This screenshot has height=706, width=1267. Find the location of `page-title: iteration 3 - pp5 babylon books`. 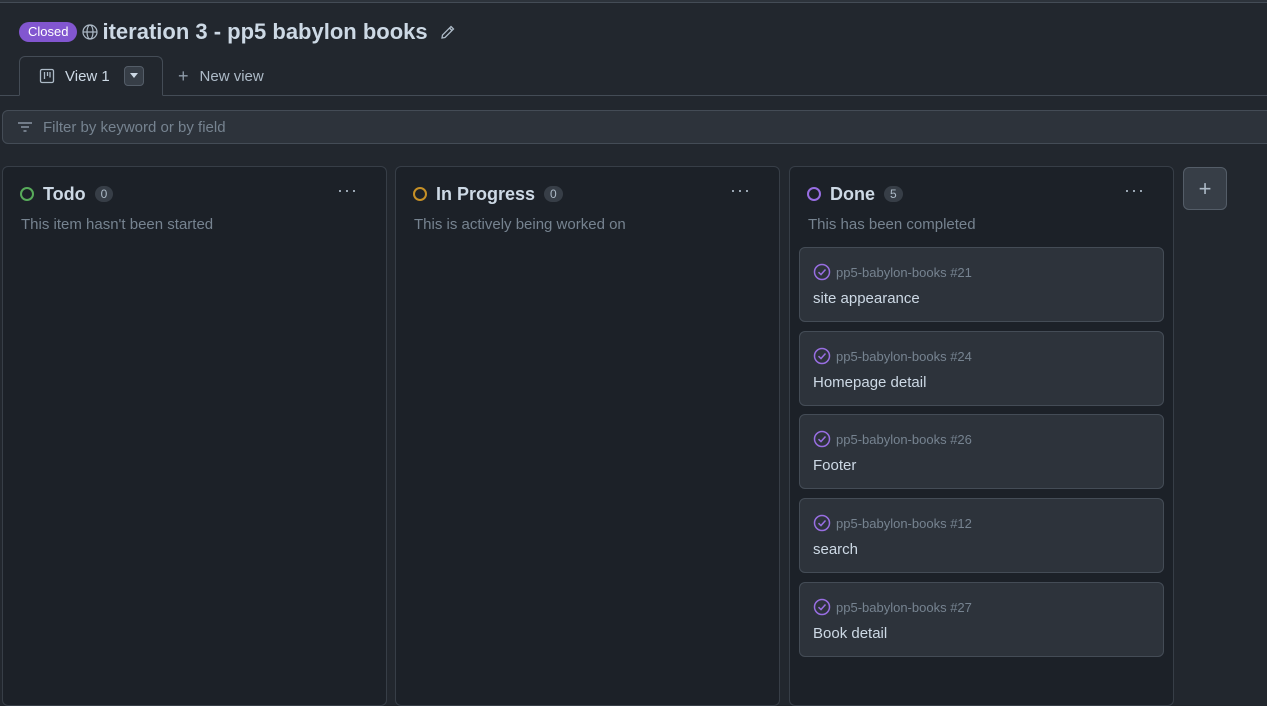

page-title: iteration 3 - pp5 babylon books is located at coordinates (265, 31).